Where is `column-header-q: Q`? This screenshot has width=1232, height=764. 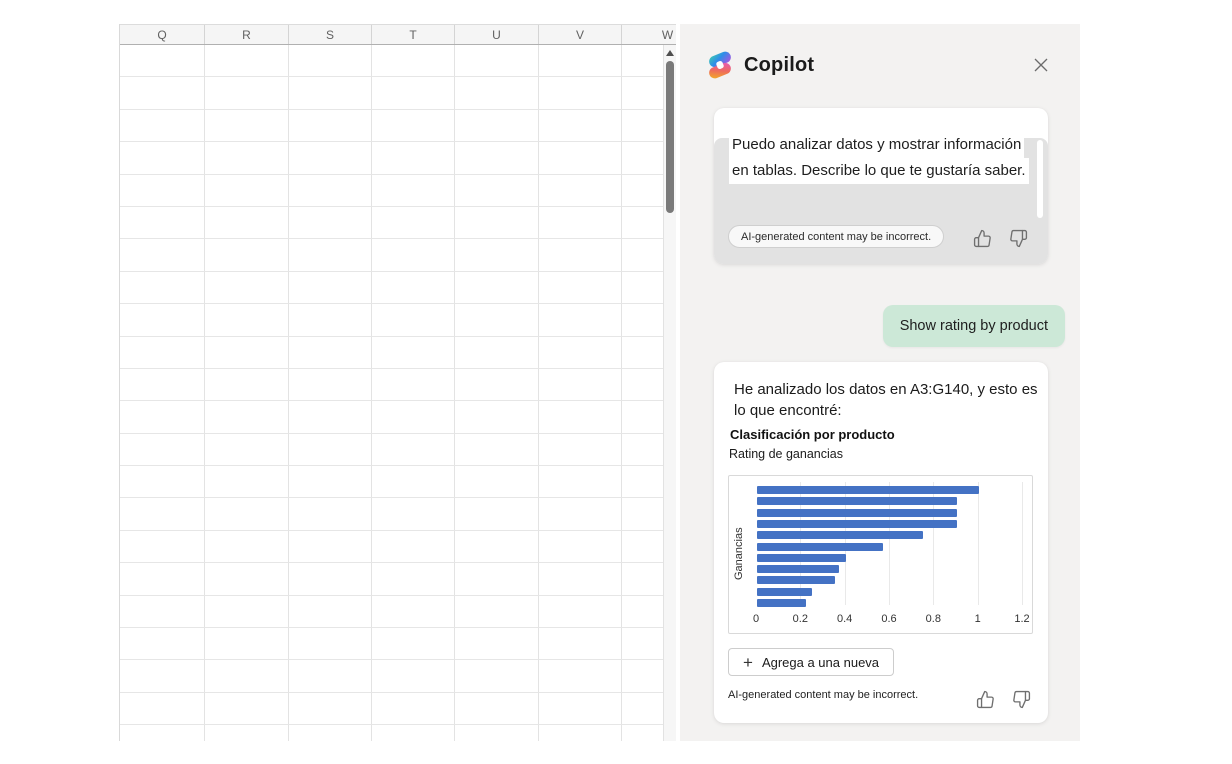 column-header-q: Q is located at coordinates (162, 34).